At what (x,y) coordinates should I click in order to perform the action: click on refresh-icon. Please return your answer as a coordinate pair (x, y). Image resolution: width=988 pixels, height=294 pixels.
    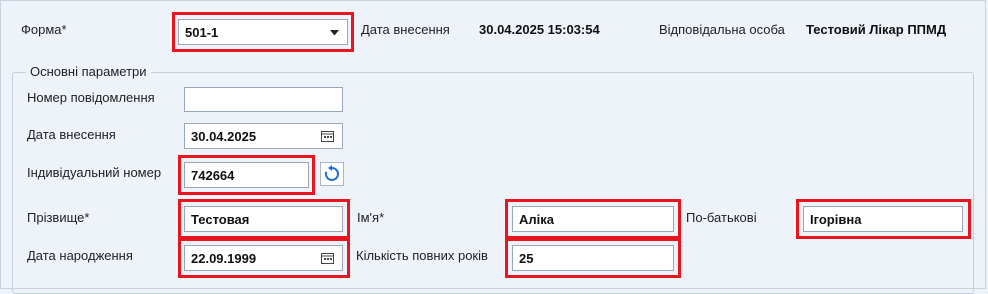
    Looking at the image, I should click on (331, 173).